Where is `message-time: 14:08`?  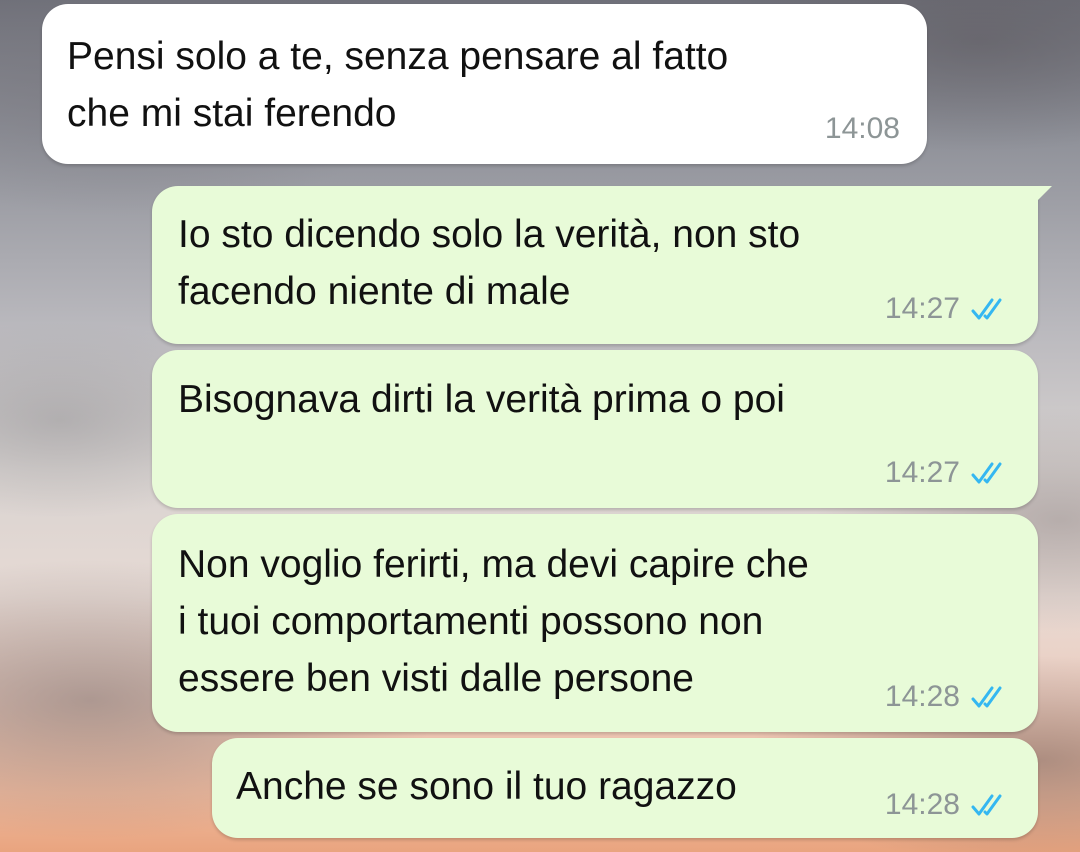
message-time: 14:08 is located at coordinates (862, 128).